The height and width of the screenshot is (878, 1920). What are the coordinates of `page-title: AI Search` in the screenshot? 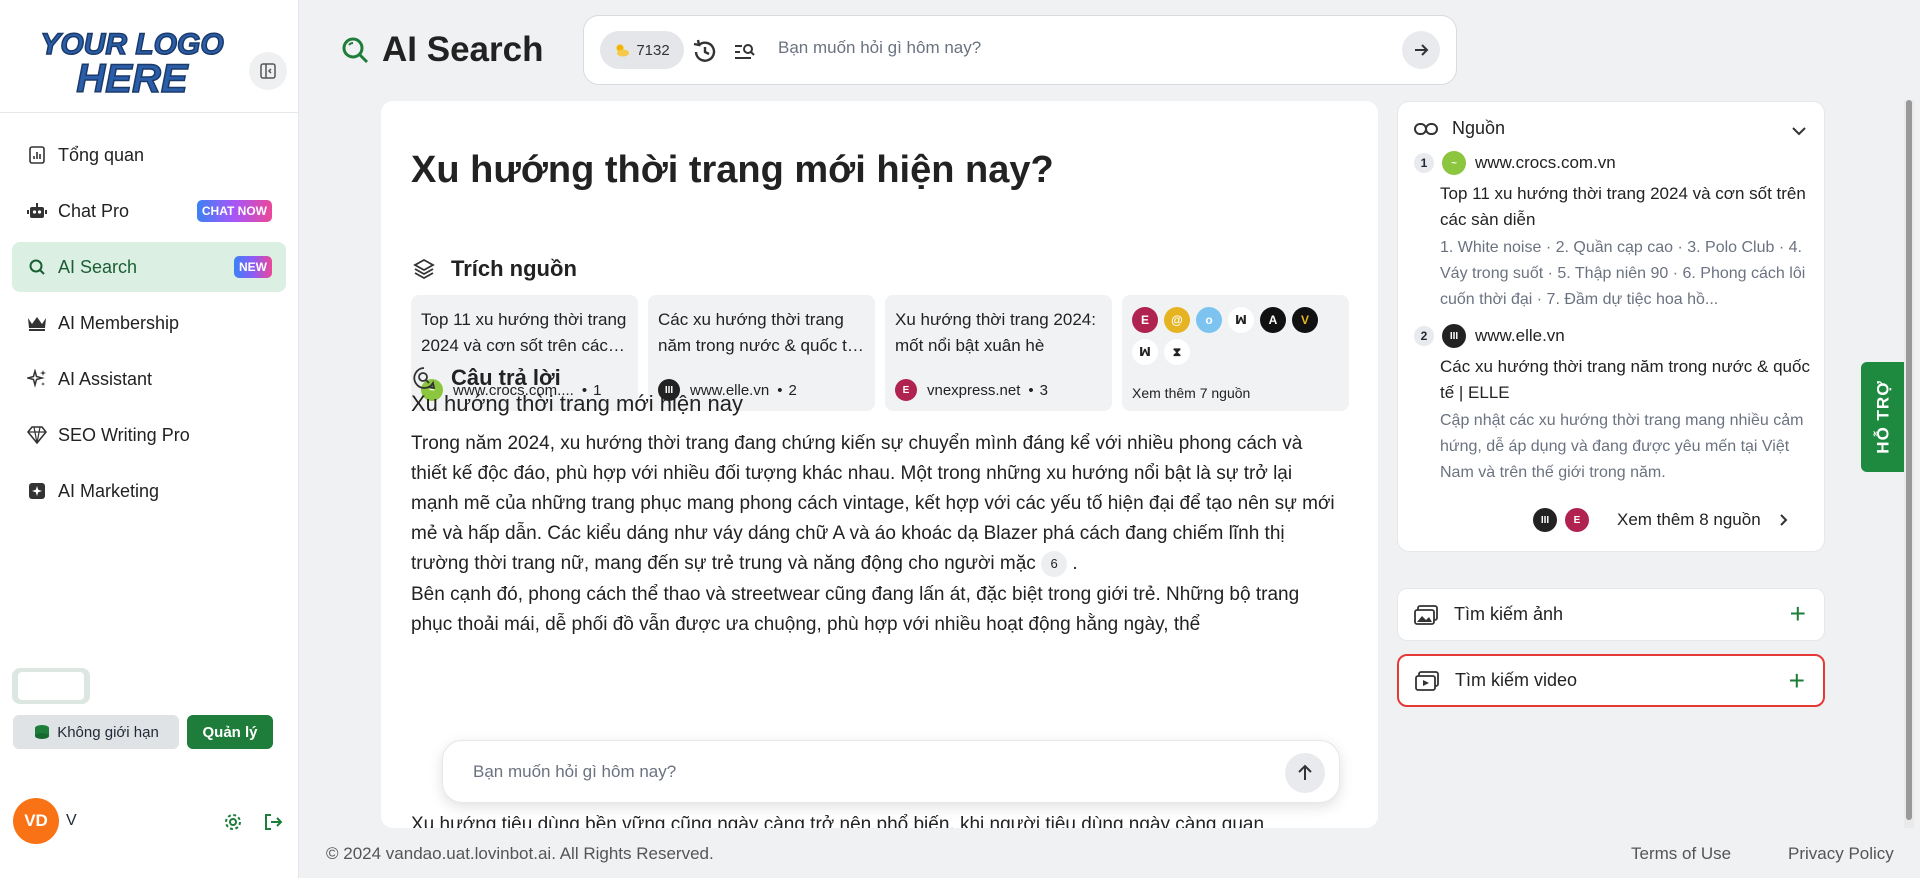 It's located at (441, 50).